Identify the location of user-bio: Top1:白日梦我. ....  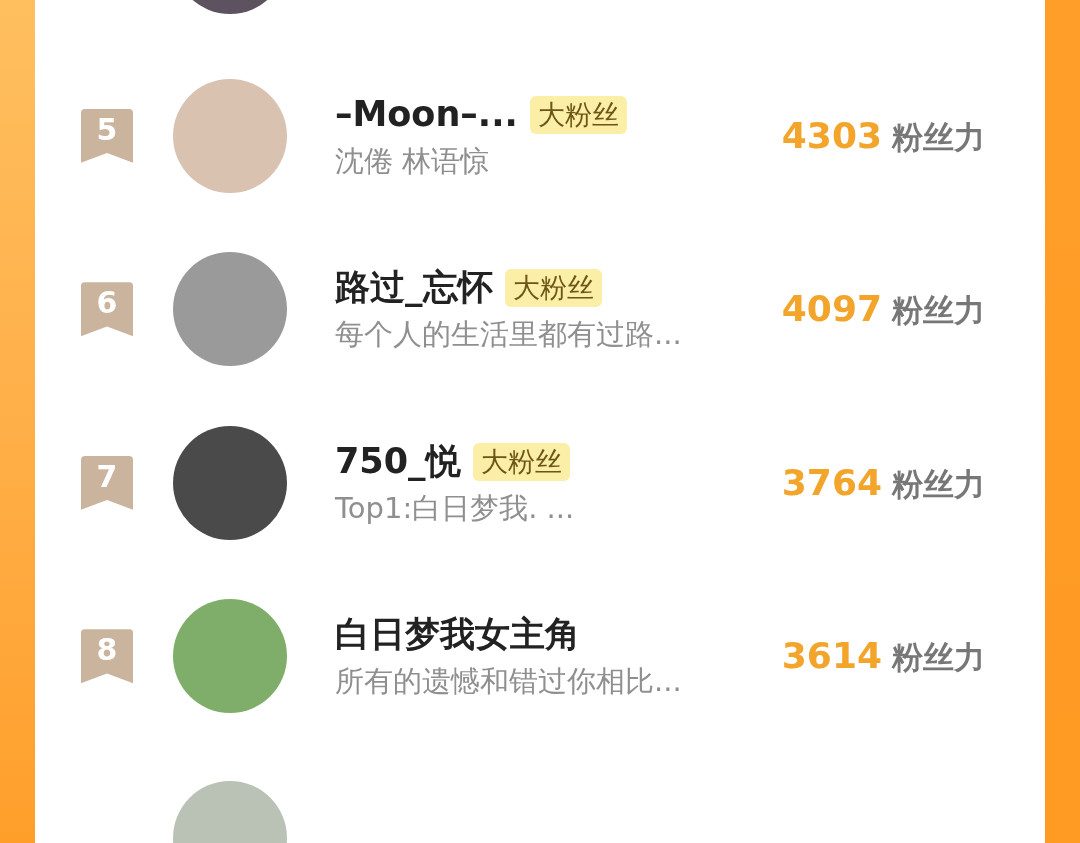
(455, 507).